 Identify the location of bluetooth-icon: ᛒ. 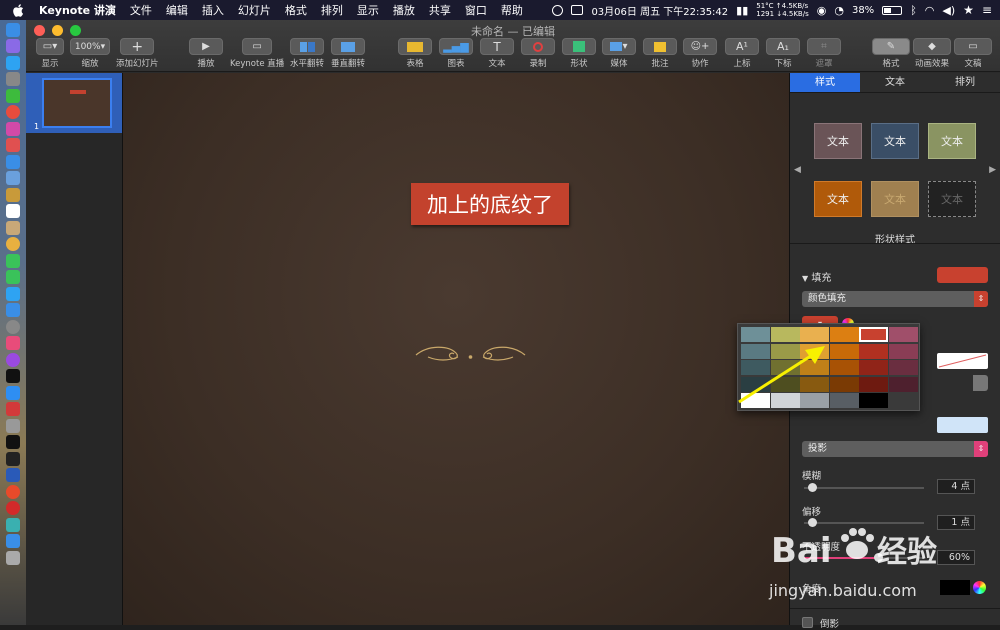
(913, 10).